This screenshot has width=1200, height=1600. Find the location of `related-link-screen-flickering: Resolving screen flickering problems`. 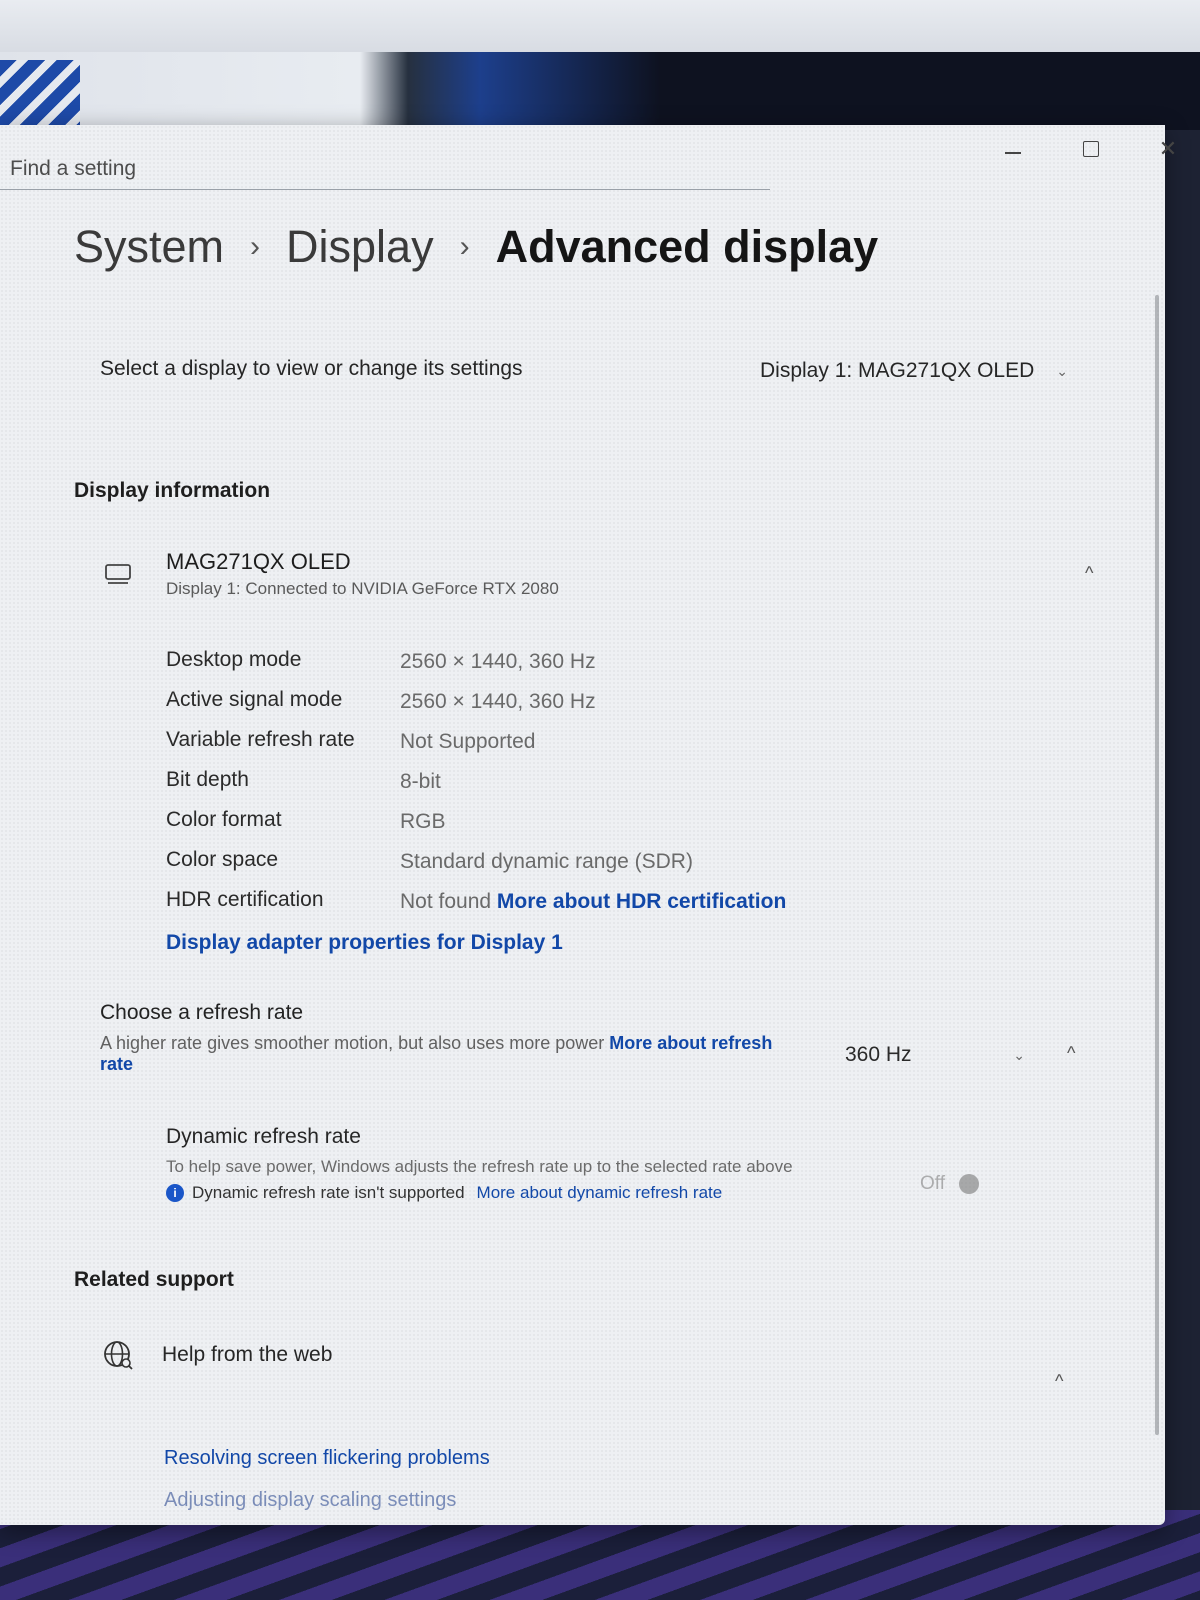

related-link-screen-flickering: Resolving screen flickering problems is located at coordinates (327, 1458).